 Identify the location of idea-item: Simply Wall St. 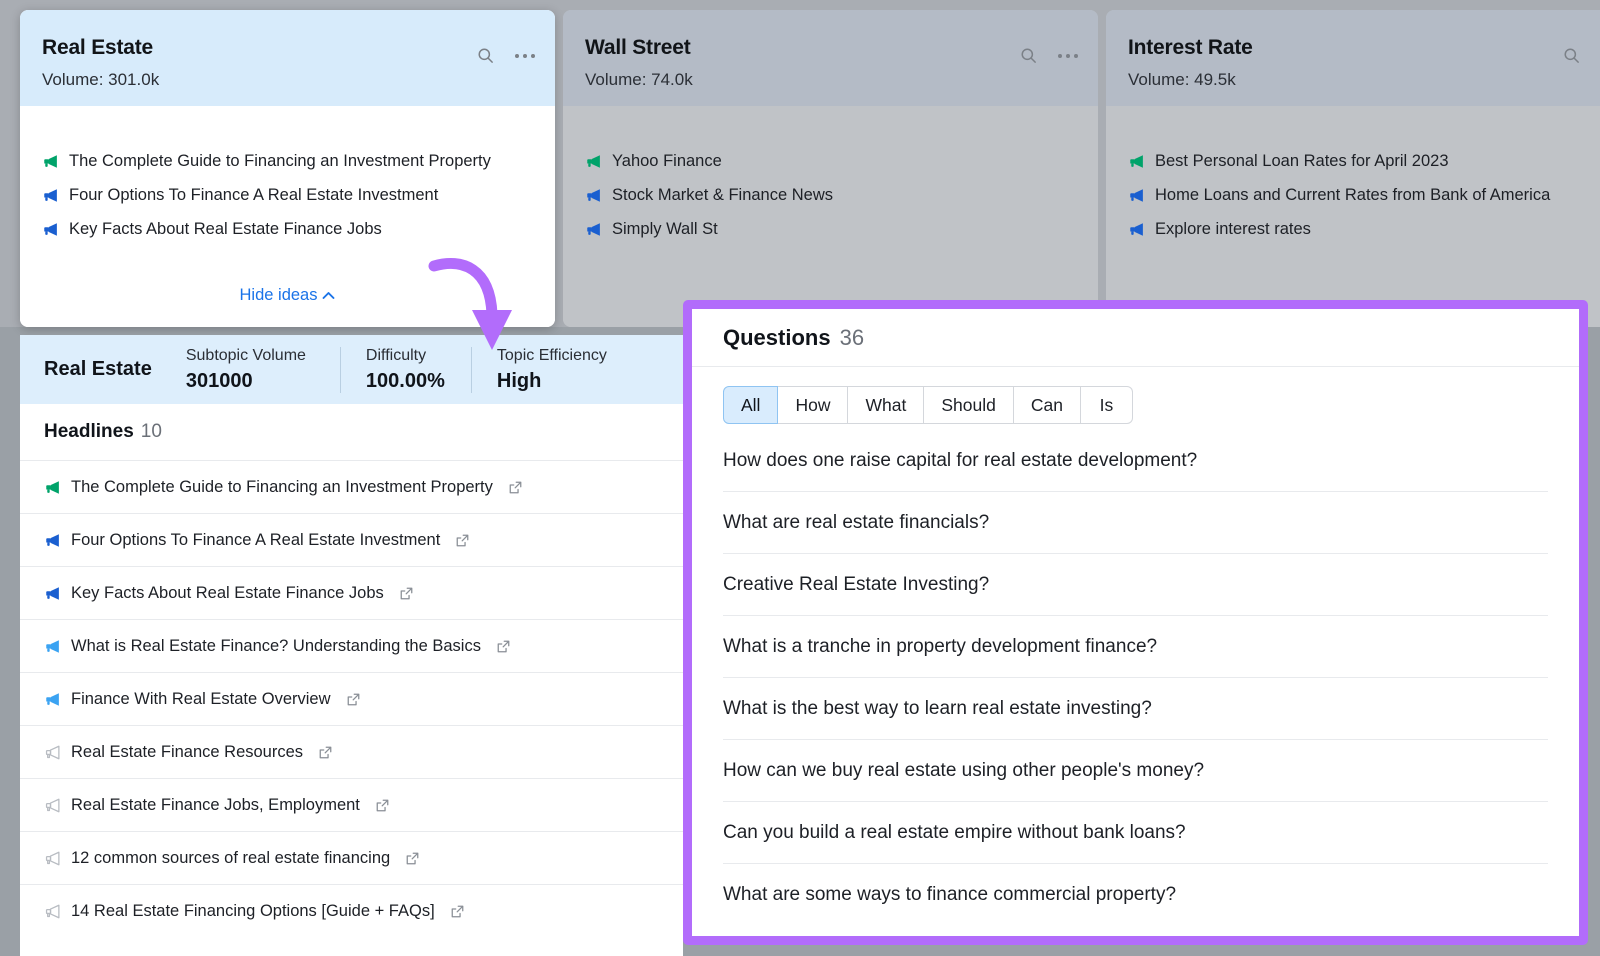
(830, 229).